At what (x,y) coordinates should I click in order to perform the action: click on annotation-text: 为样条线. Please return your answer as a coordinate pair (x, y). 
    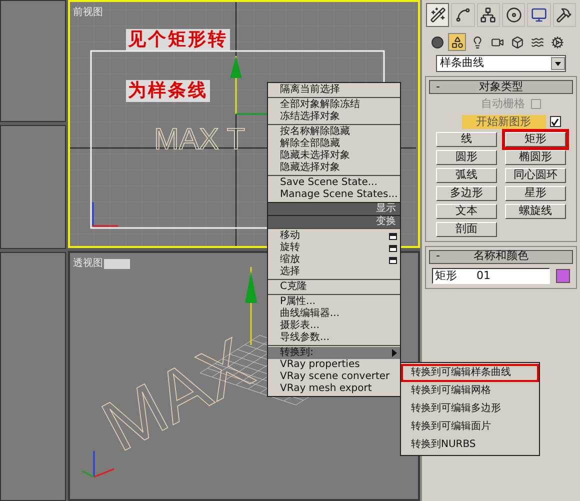
    Looking at the image, I should click on (168, 91).